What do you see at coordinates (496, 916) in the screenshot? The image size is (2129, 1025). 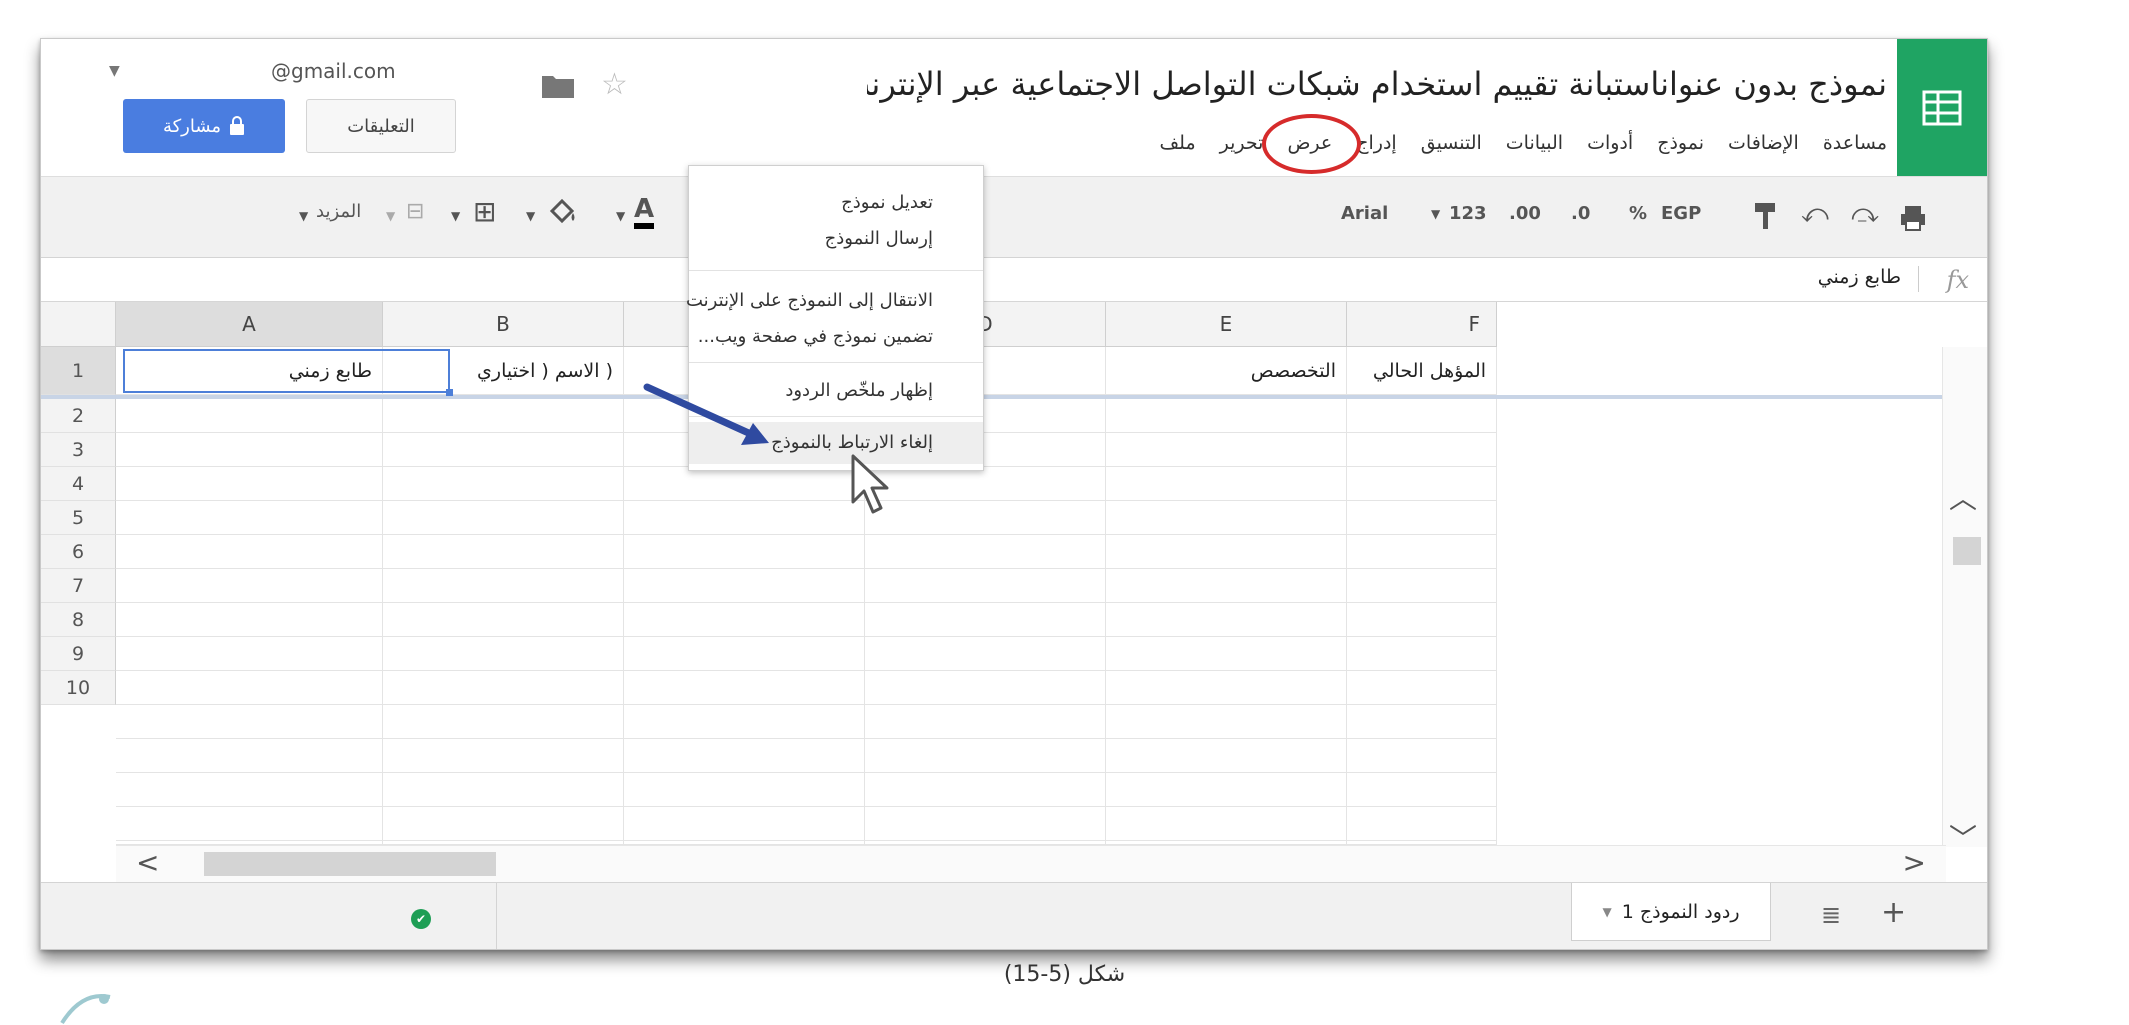 I see `bottom-divider` at bounding box center [496, 916].